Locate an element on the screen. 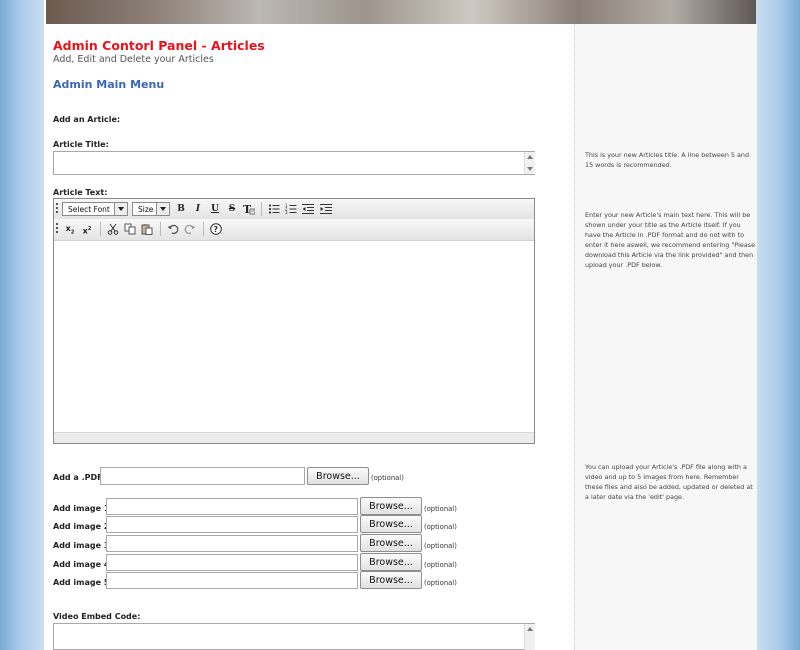 The width and height of the screenshot is (800, 650). editor-status-bar is located at coordinates (294, 437).